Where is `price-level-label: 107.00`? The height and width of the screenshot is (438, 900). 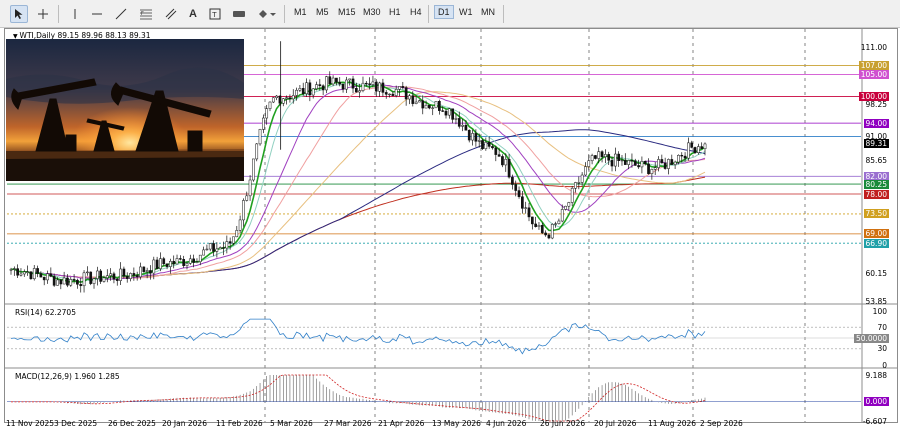 price-level-label: 107.00 is located at coordinates (873, 66).